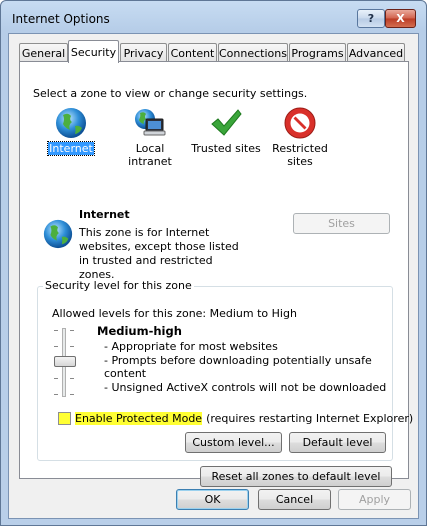 Image resolution: width=427 pixels, height=526 pixels. I want to click on zone-info-title: Internet, so click(104, 214).